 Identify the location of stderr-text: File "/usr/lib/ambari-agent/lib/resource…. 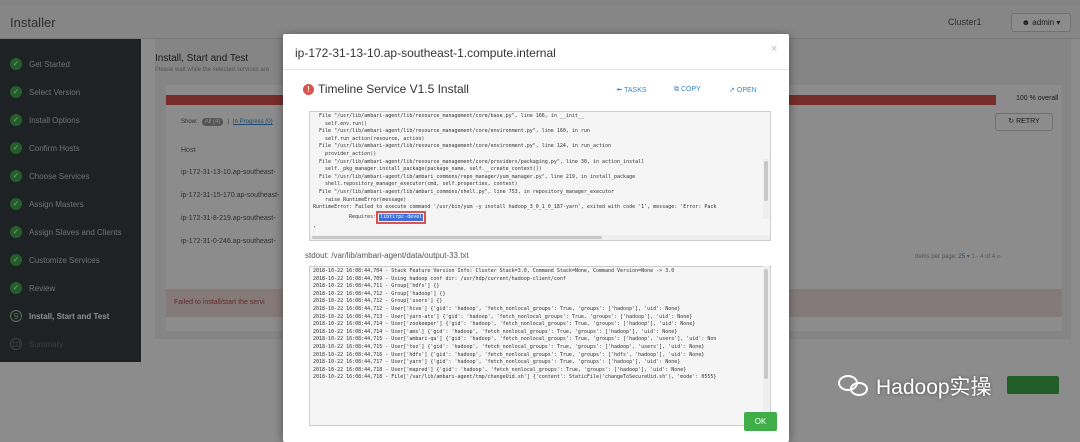
(515, 162).